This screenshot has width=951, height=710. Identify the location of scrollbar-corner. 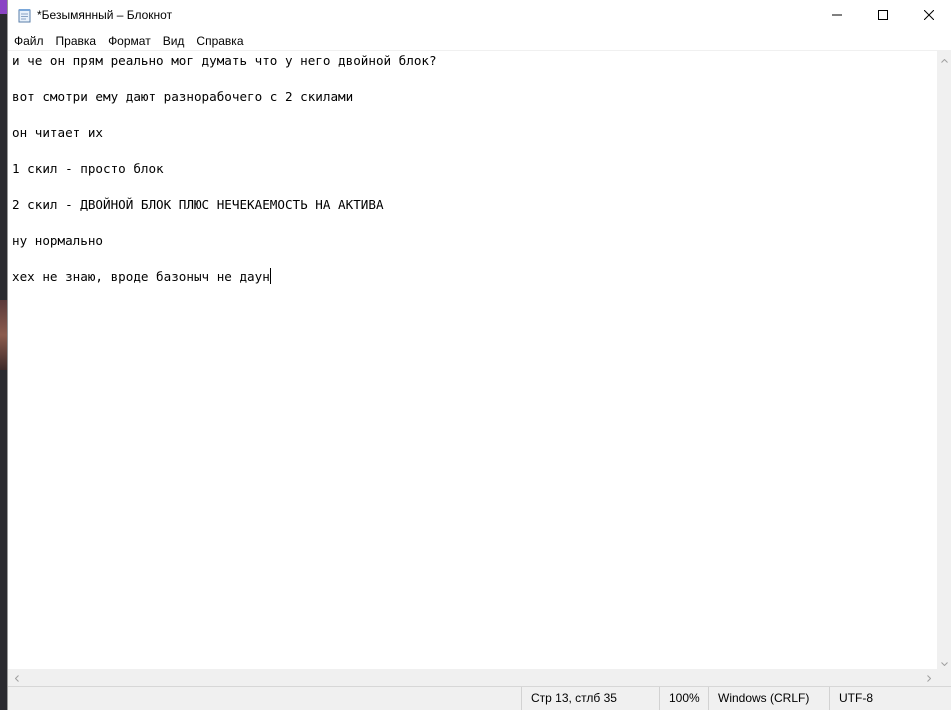
(944, 677).